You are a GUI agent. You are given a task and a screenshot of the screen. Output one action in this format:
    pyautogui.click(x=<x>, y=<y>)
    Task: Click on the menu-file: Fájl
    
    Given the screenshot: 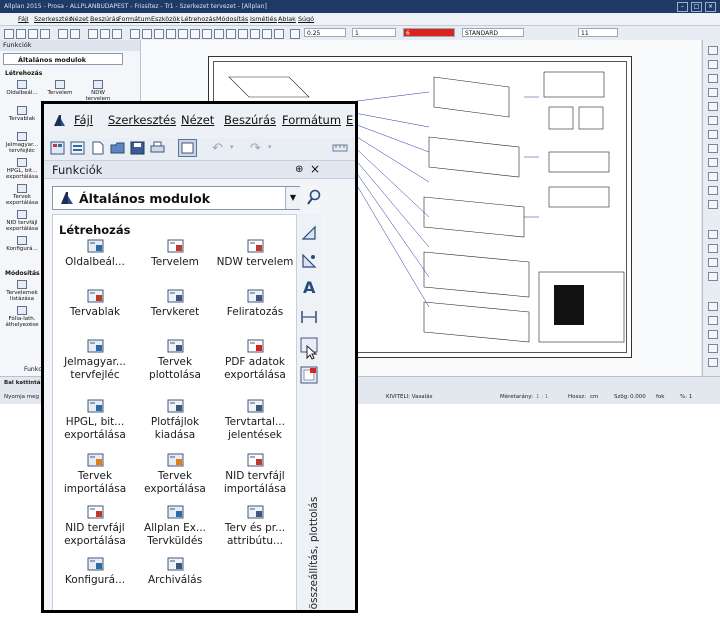 What is the action you would take?
    pyautogui.click(x=23, y=19)
    